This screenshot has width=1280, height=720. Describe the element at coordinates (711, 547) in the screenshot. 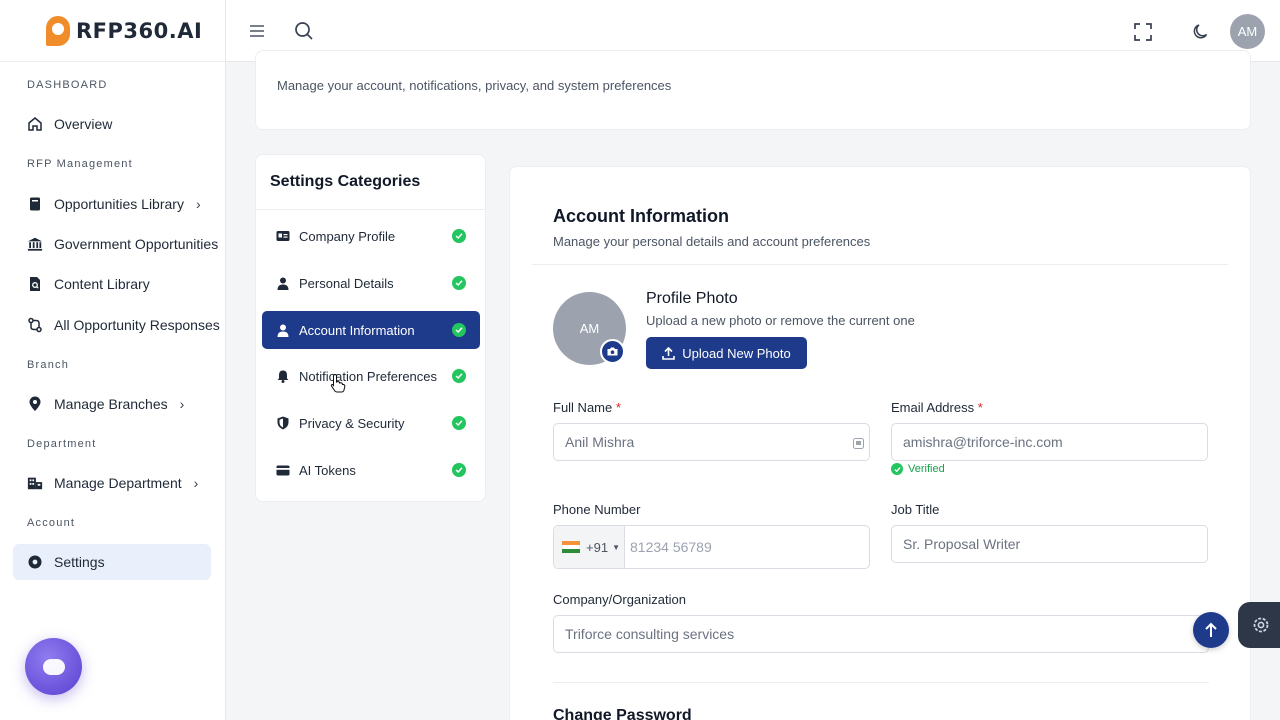

I see `phone-input: +91 ▼ 81234 56789` at that location.